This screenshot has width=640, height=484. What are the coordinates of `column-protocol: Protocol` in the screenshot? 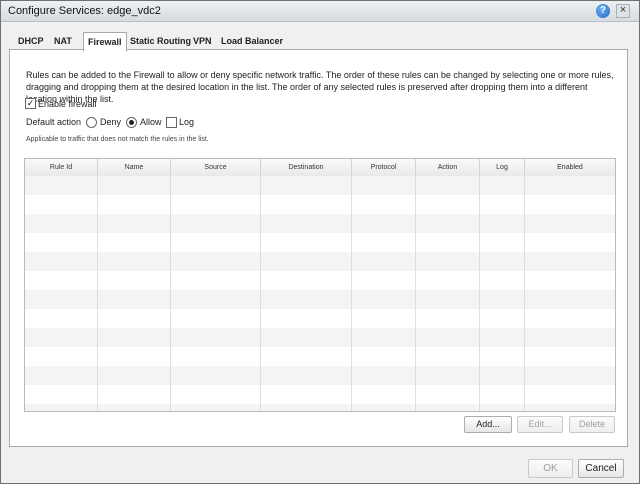 It's located at (384, 167).